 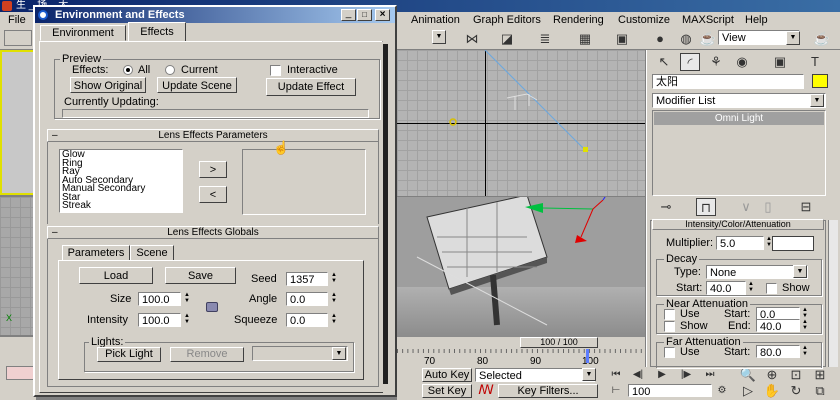 What do you see at coordinates (589, 374) in the screenshot?
I see `key-mode-arrow: ▼` at bounding box center [589, 374].